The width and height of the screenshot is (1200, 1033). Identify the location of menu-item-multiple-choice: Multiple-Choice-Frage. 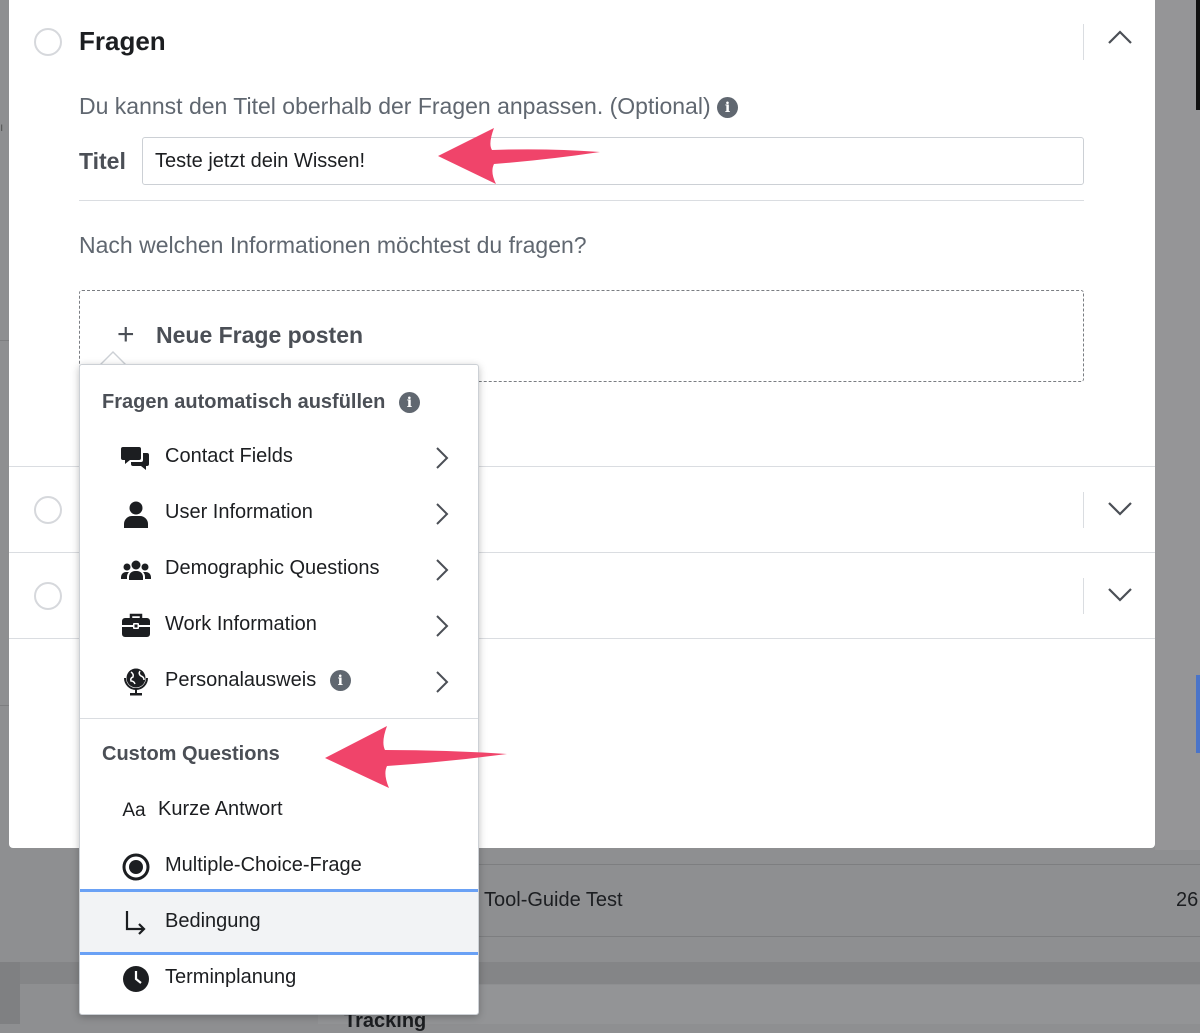
(279, 867).